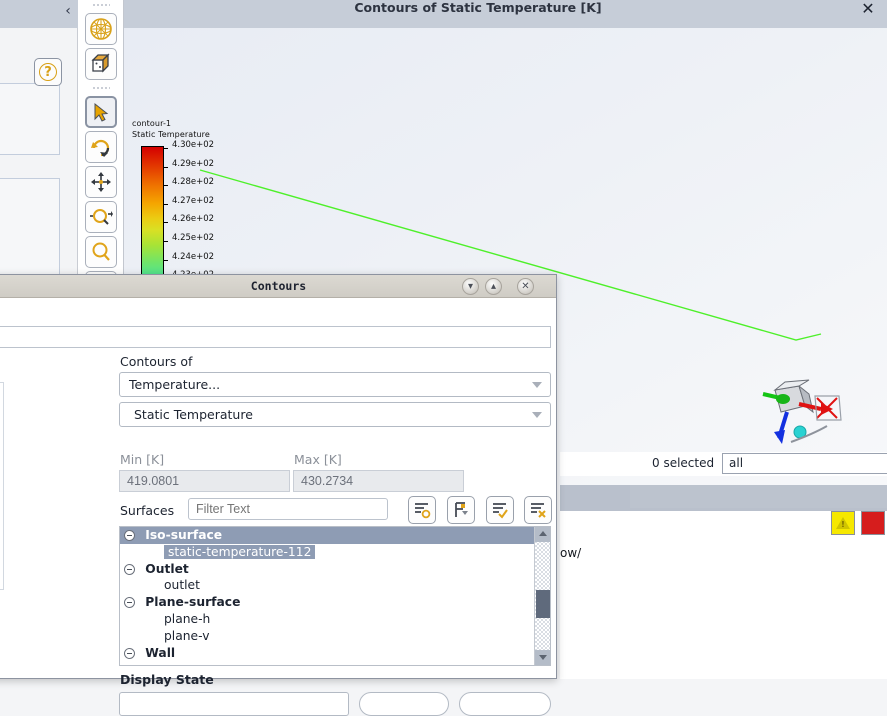 This screenshot has height=716, width=887. What do you see at coordinates (240, 551) in the screenshot?
I see `list-item-label: static-temperature-112` at bounding box center [240, 551].